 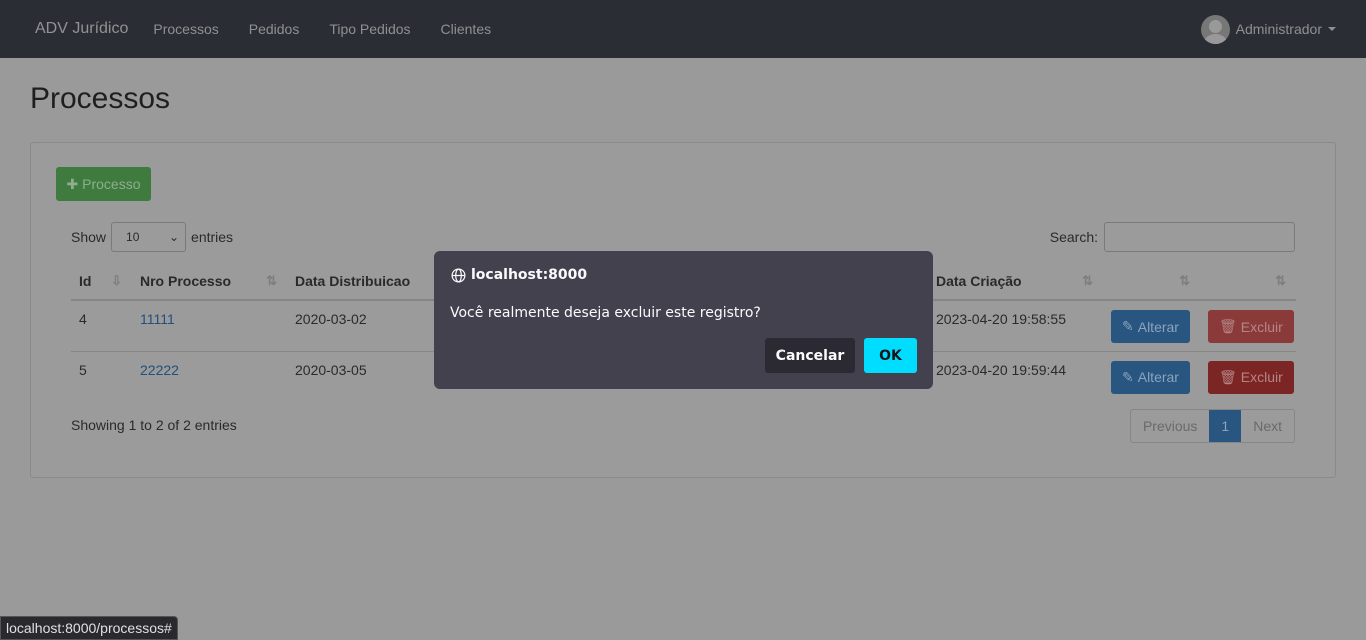 I want to click on processo-link: 22222, so click(x=159, y=370).